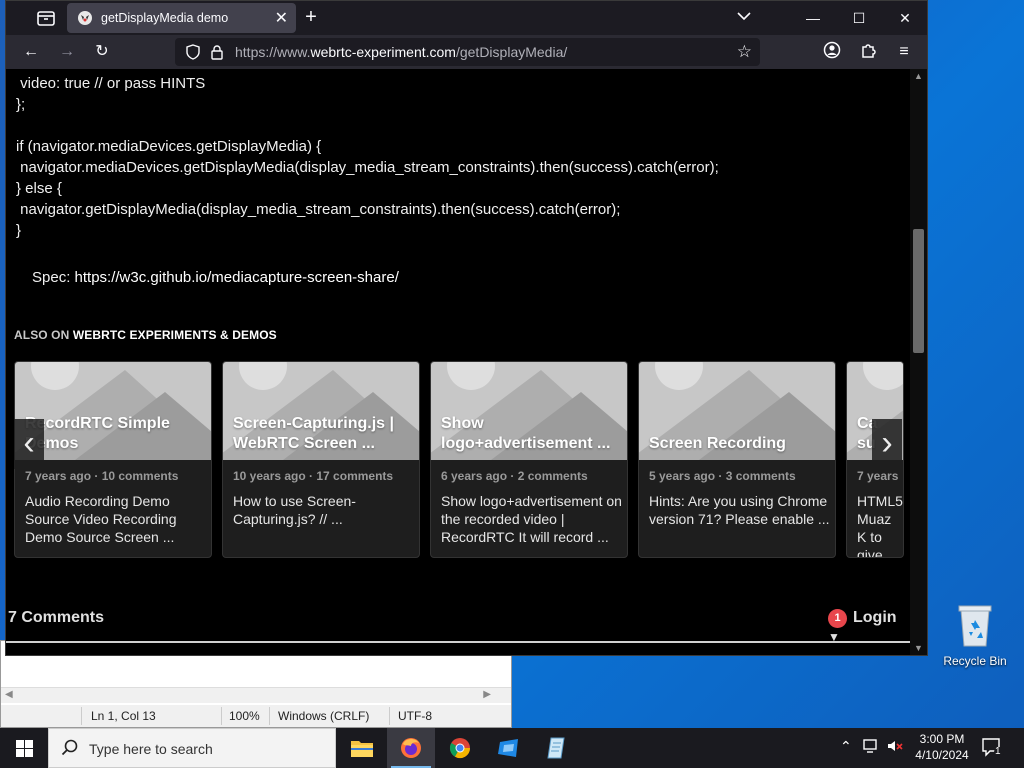  Describe the element at coordinates (123, 716) in the screenshot. I see `cursor-position: Ln 1, Col 13` at that location.